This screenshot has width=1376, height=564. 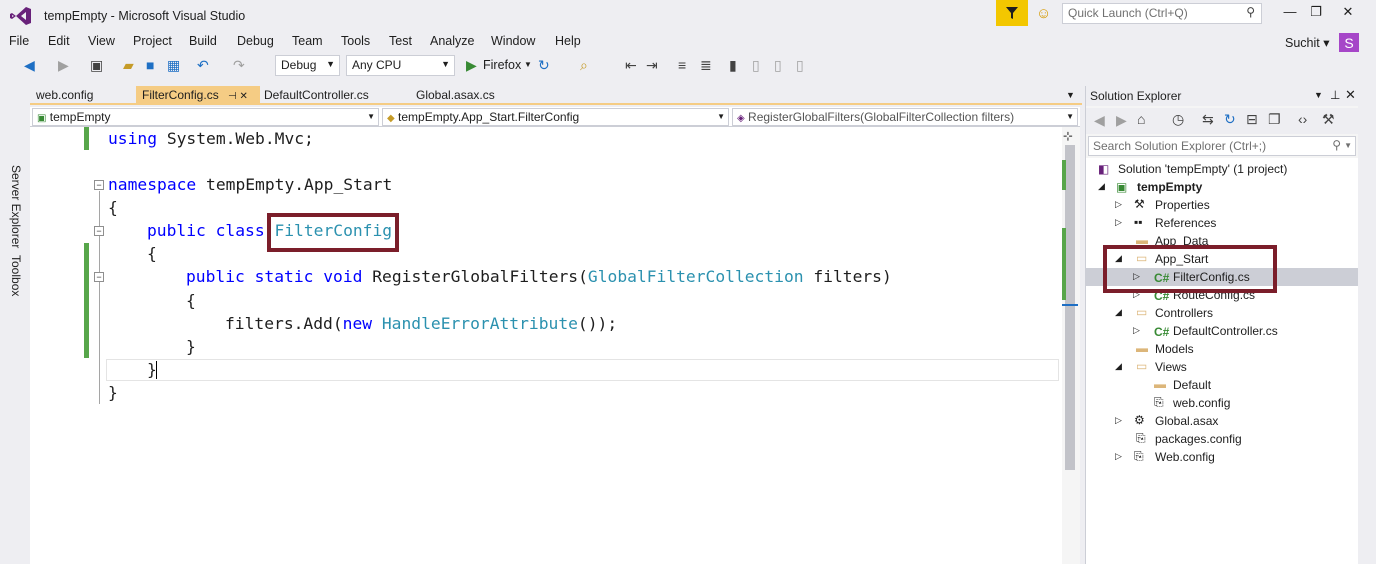 What do you see at coordinates (99, 185) in the screenshot?
I see `collapse-namespace-icon: −` at bounding box center [99, 185].